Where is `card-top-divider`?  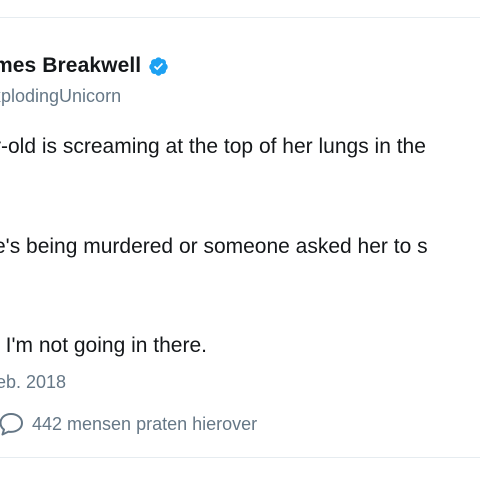 card-top-divider is located at coordinates (240, 17).